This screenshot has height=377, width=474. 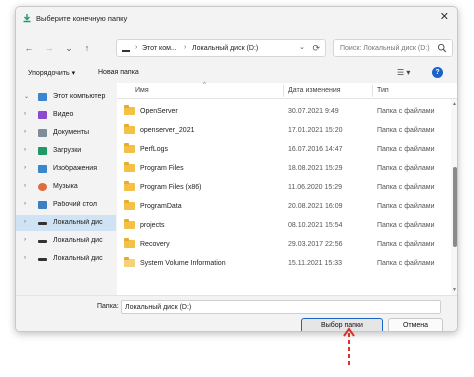 I want to click on sidebar-item-music: › Музыка, so click(x=66, y=187).